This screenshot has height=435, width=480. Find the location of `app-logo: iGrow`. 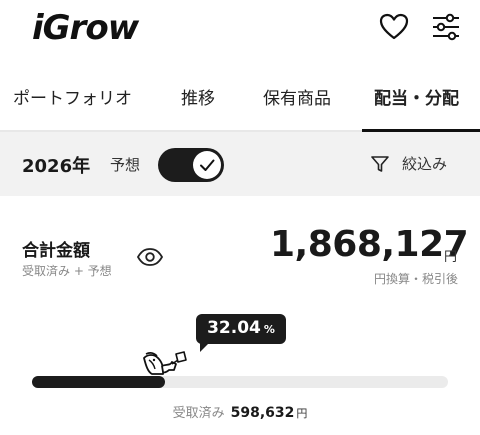

app-logo: iGrow is located at coordinates (85, 28).